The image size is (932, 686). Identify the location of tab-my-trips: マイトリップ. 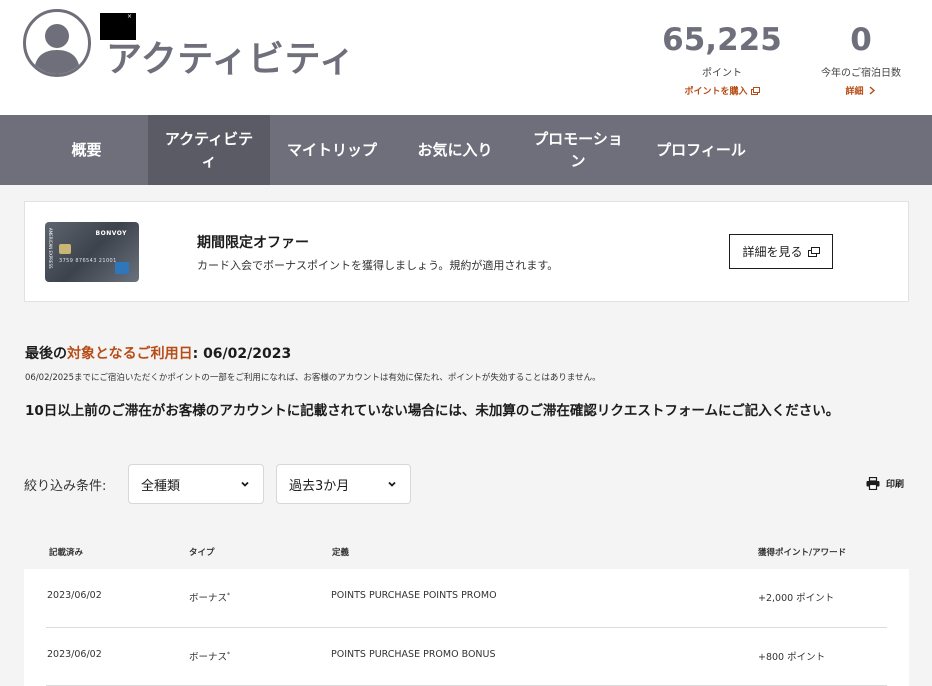
(332, 150).